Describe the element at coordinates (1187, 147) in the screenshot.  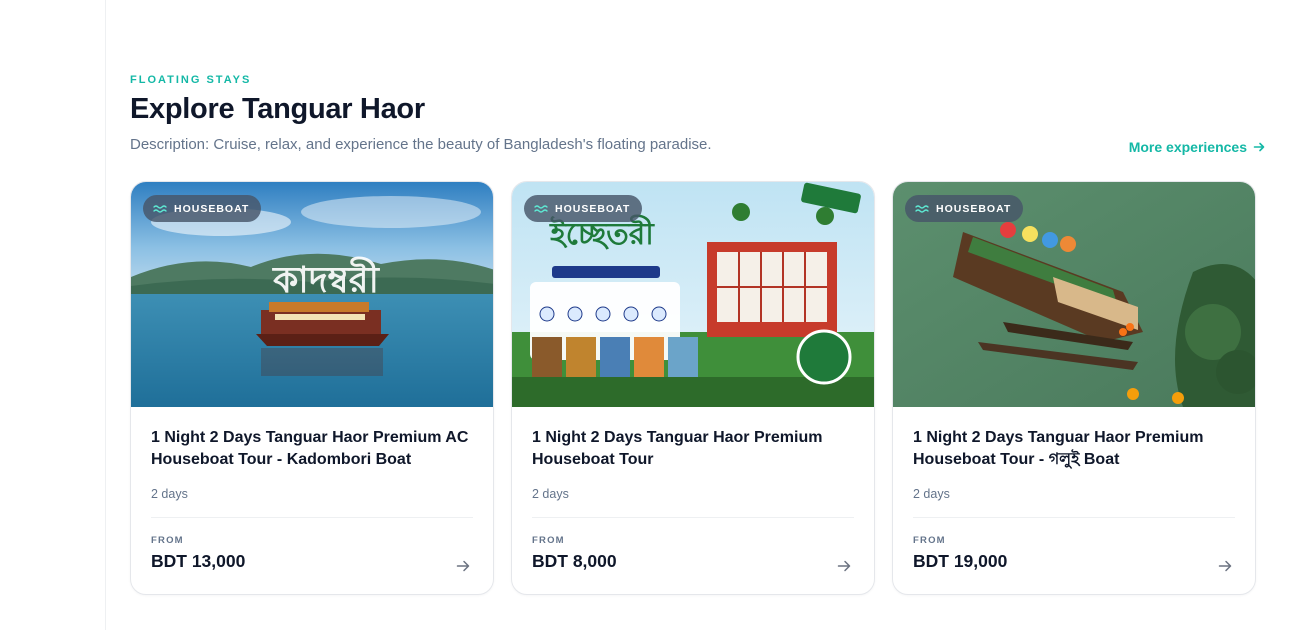
I see `more-experiences-label: More experiences` at that location.